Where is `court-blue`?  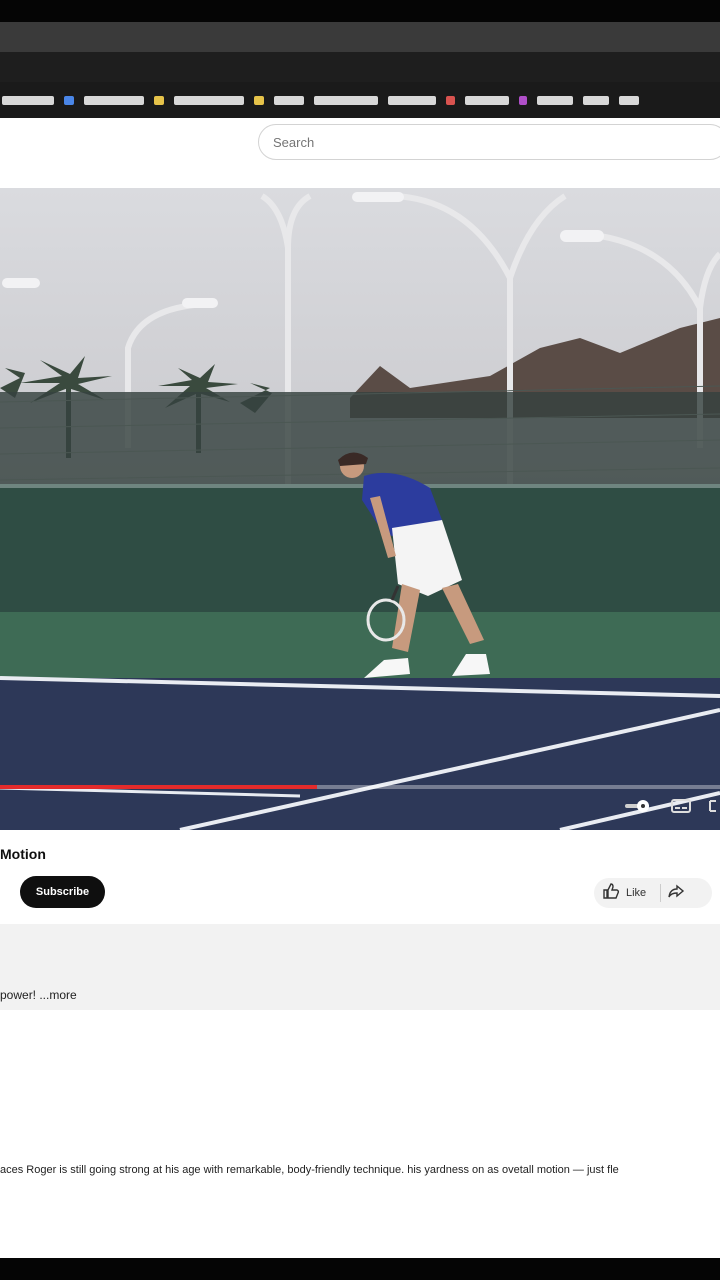 court-blue is located at coordinates (360, 754).